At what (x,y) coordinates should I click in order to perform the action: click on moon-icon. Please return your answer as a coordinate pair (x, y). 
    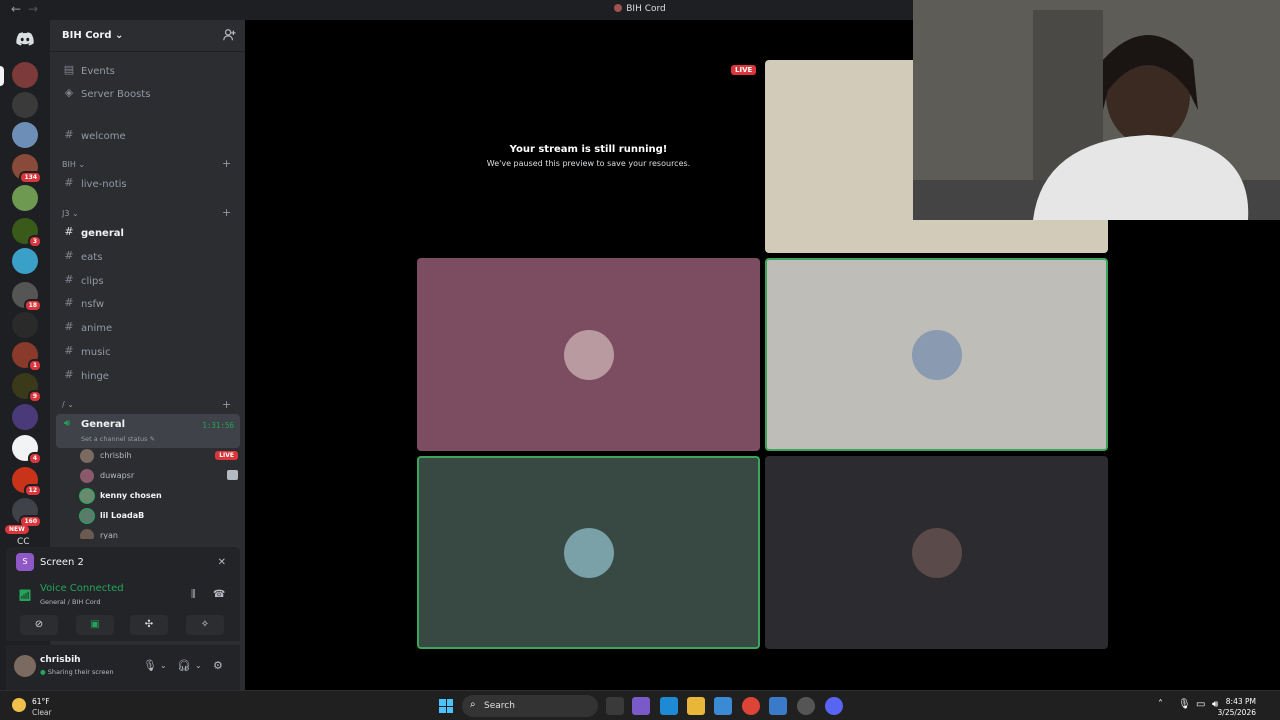
    Looking at the image, I should click on (19, 705).